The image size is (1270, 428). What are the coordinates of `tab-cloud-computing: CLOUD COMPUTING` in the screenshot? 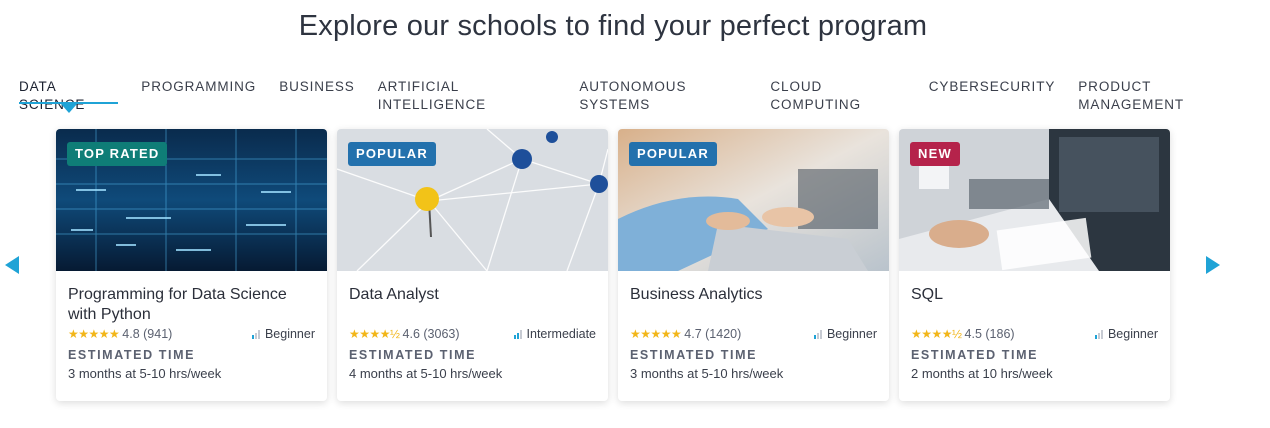 It's located at (837, 95).